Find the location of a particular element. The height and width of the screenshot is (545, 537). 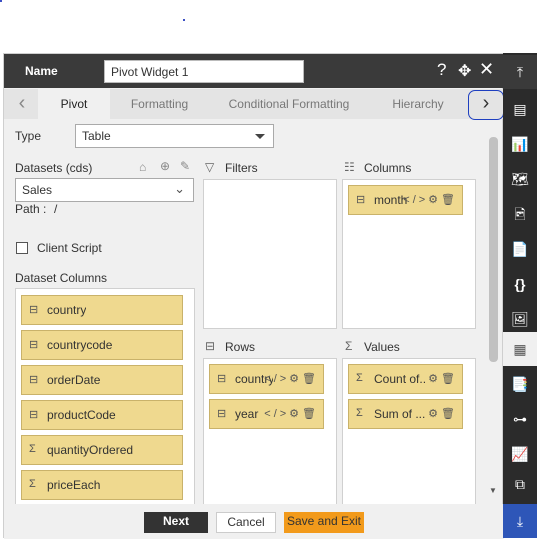

columns-label: Columns is located at coordinates (388, 168).